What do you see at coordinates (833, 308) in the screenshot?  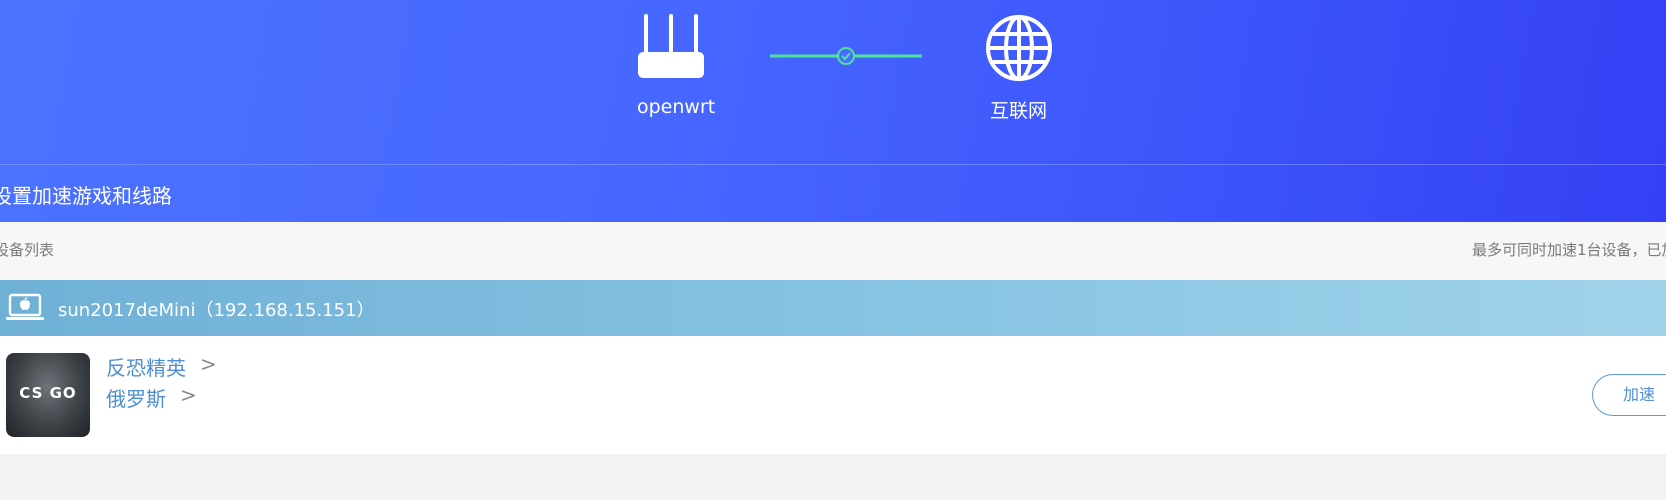 I see `device-row: sun2017deMini（192.168.15.151）` at bounding box center [833, 308].